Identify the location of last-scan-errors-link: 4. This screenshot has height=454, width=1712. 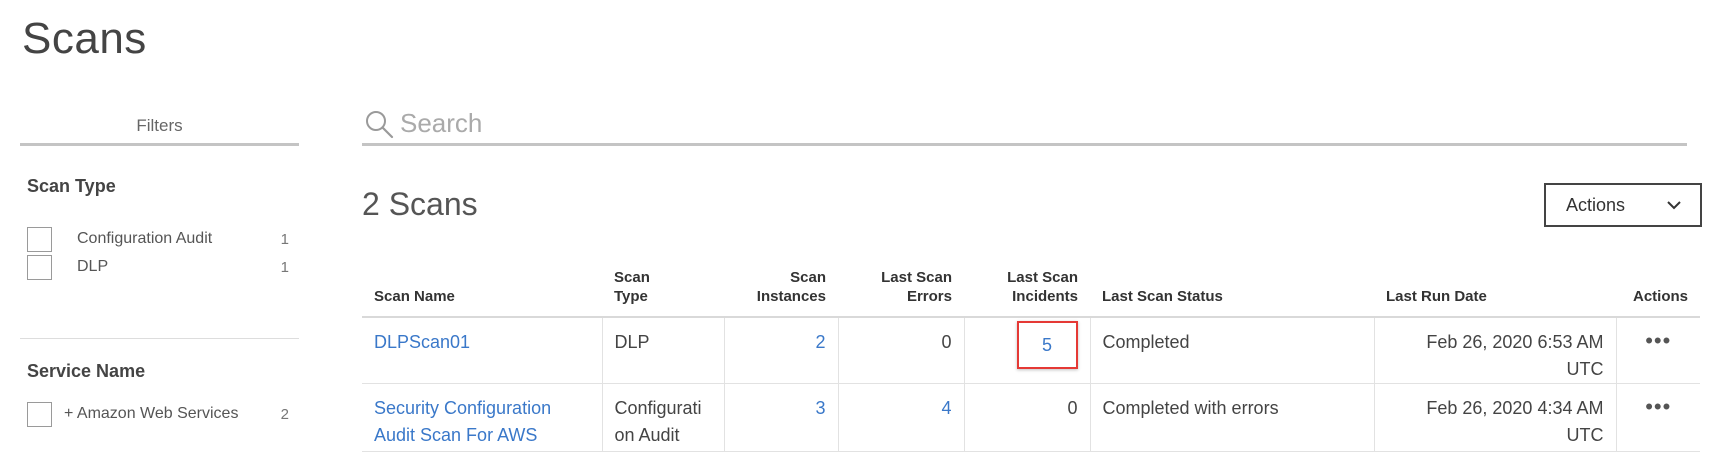
(946, 408).